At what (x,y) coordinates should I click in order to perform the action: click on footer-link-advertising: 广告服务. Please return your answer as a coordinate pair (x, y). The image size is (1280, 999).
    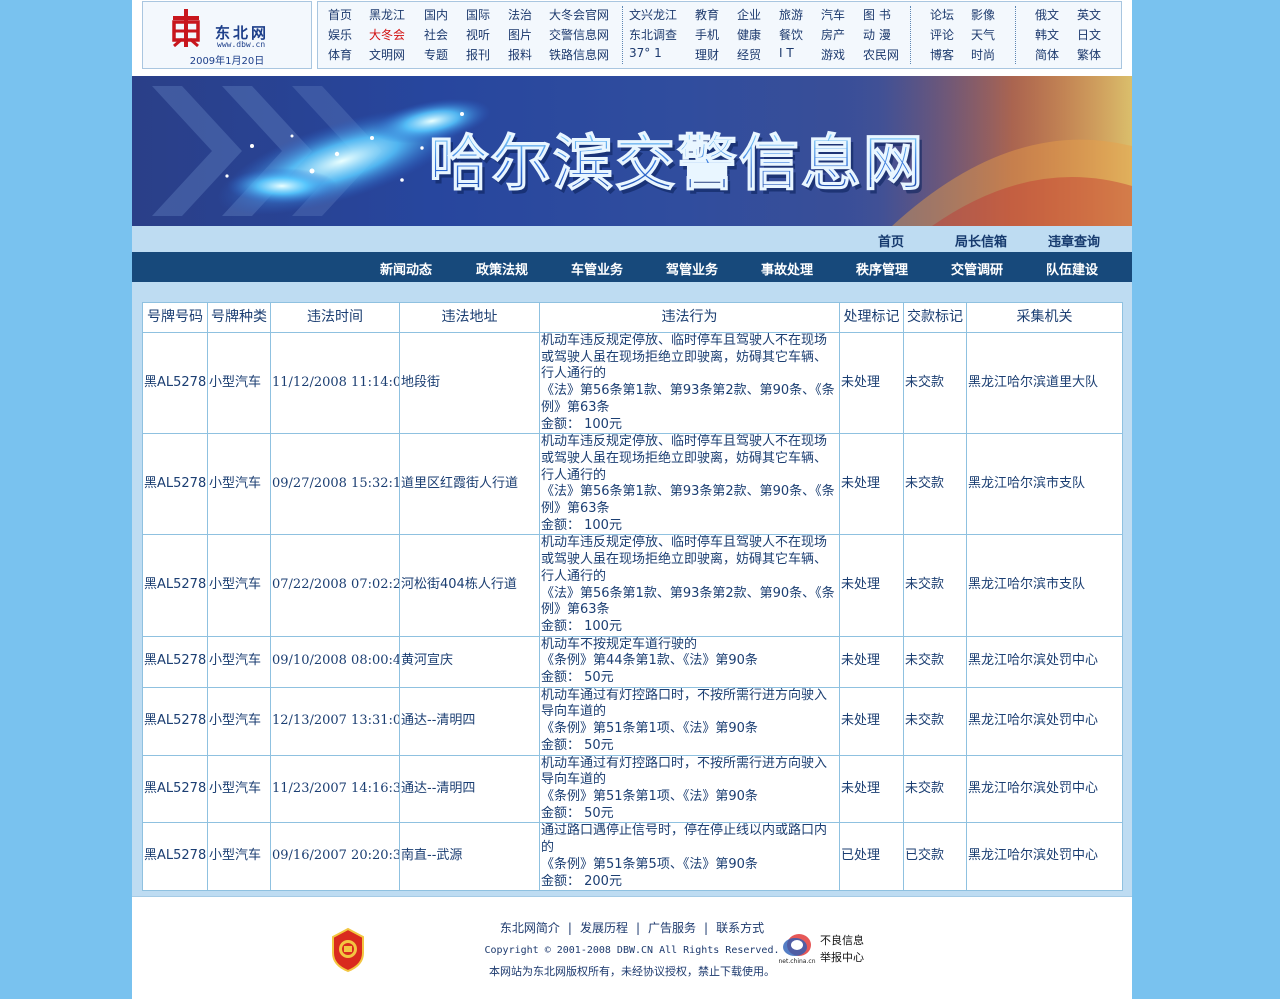
    Looking at the image, I should click on (672, 928).